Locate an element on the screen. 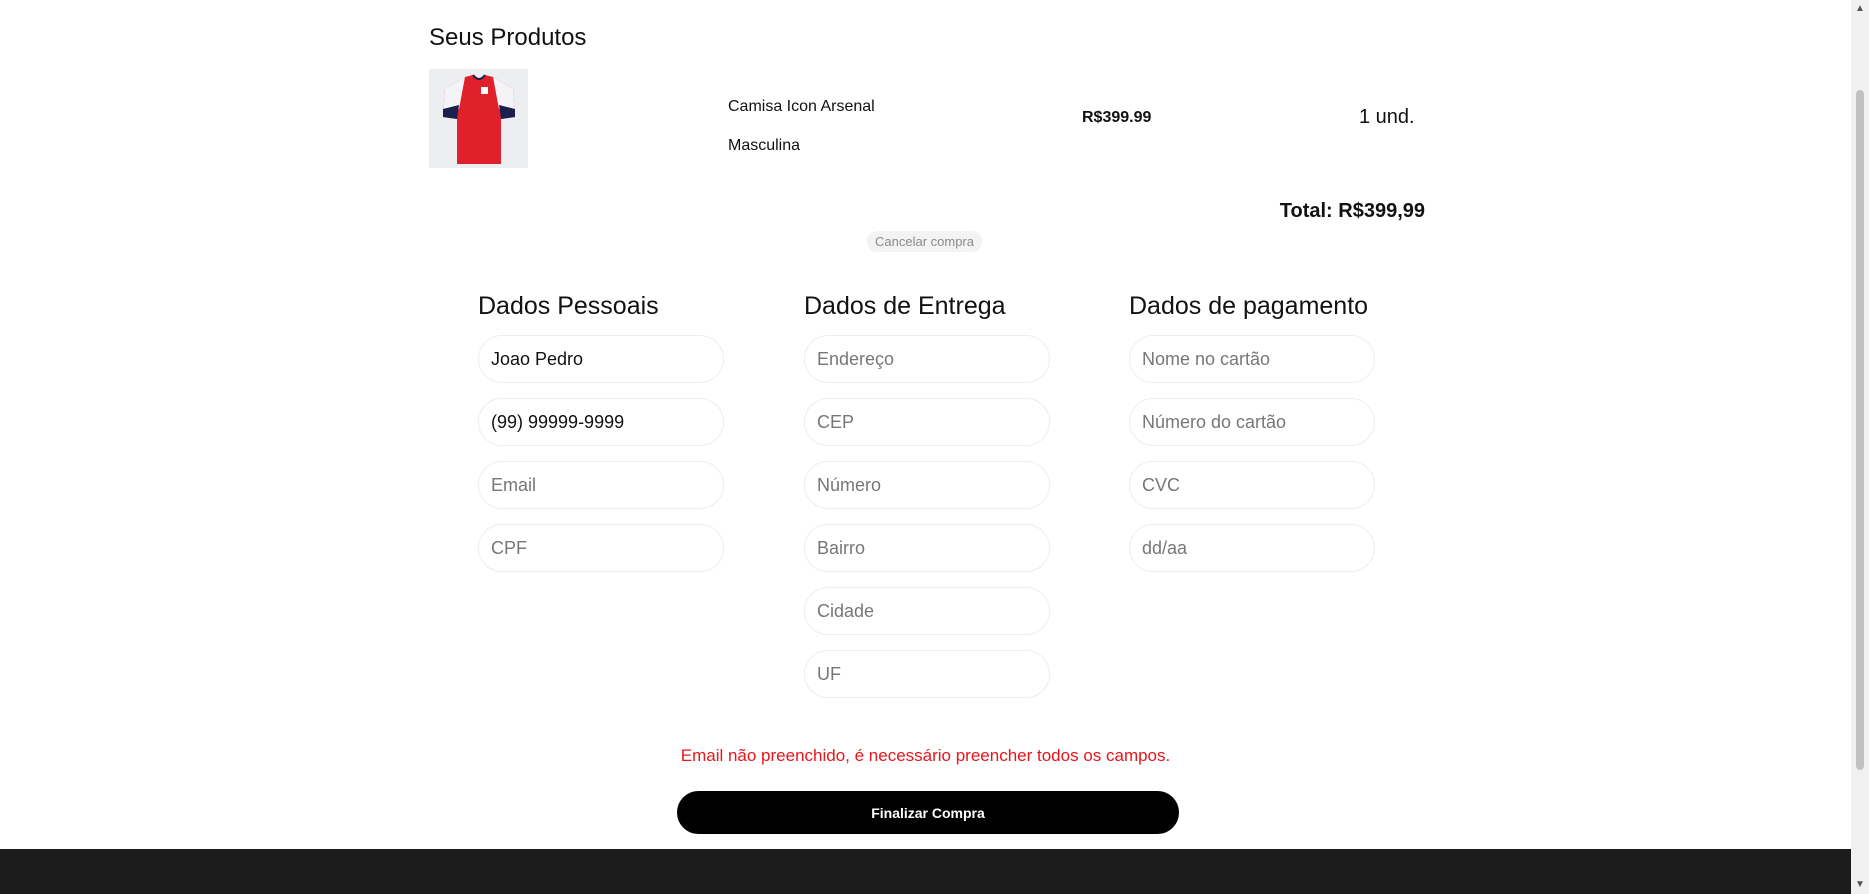  scroll-up-arrow-icon: ▲ is located at coordinates (1860, 9).